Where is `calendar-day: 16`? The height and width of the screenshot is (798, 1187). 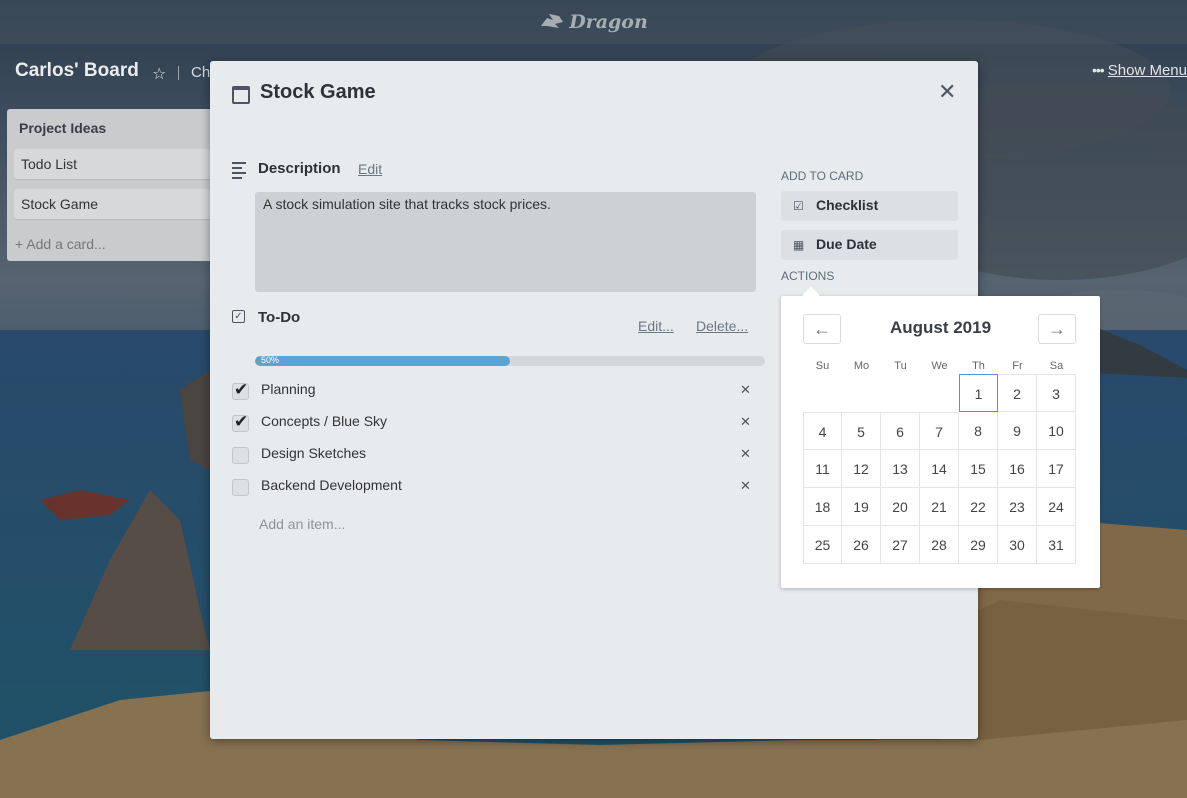
calendar-day: 16 is located at coordinates (1017, 469).